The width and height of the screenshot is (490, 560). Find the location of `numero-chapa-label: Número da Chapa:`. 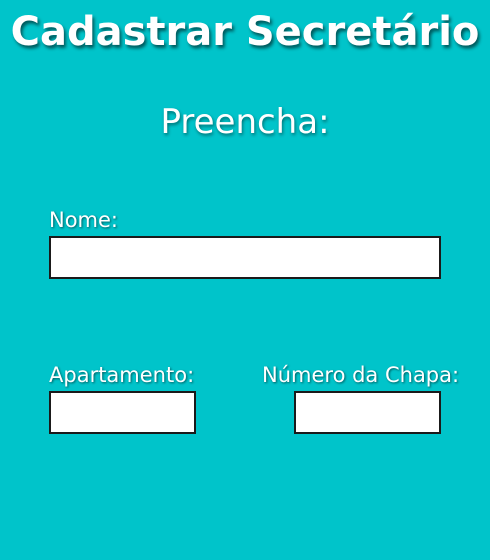

numero-chapa-label: Número da Chapa: is located at coordinates (361, 375).